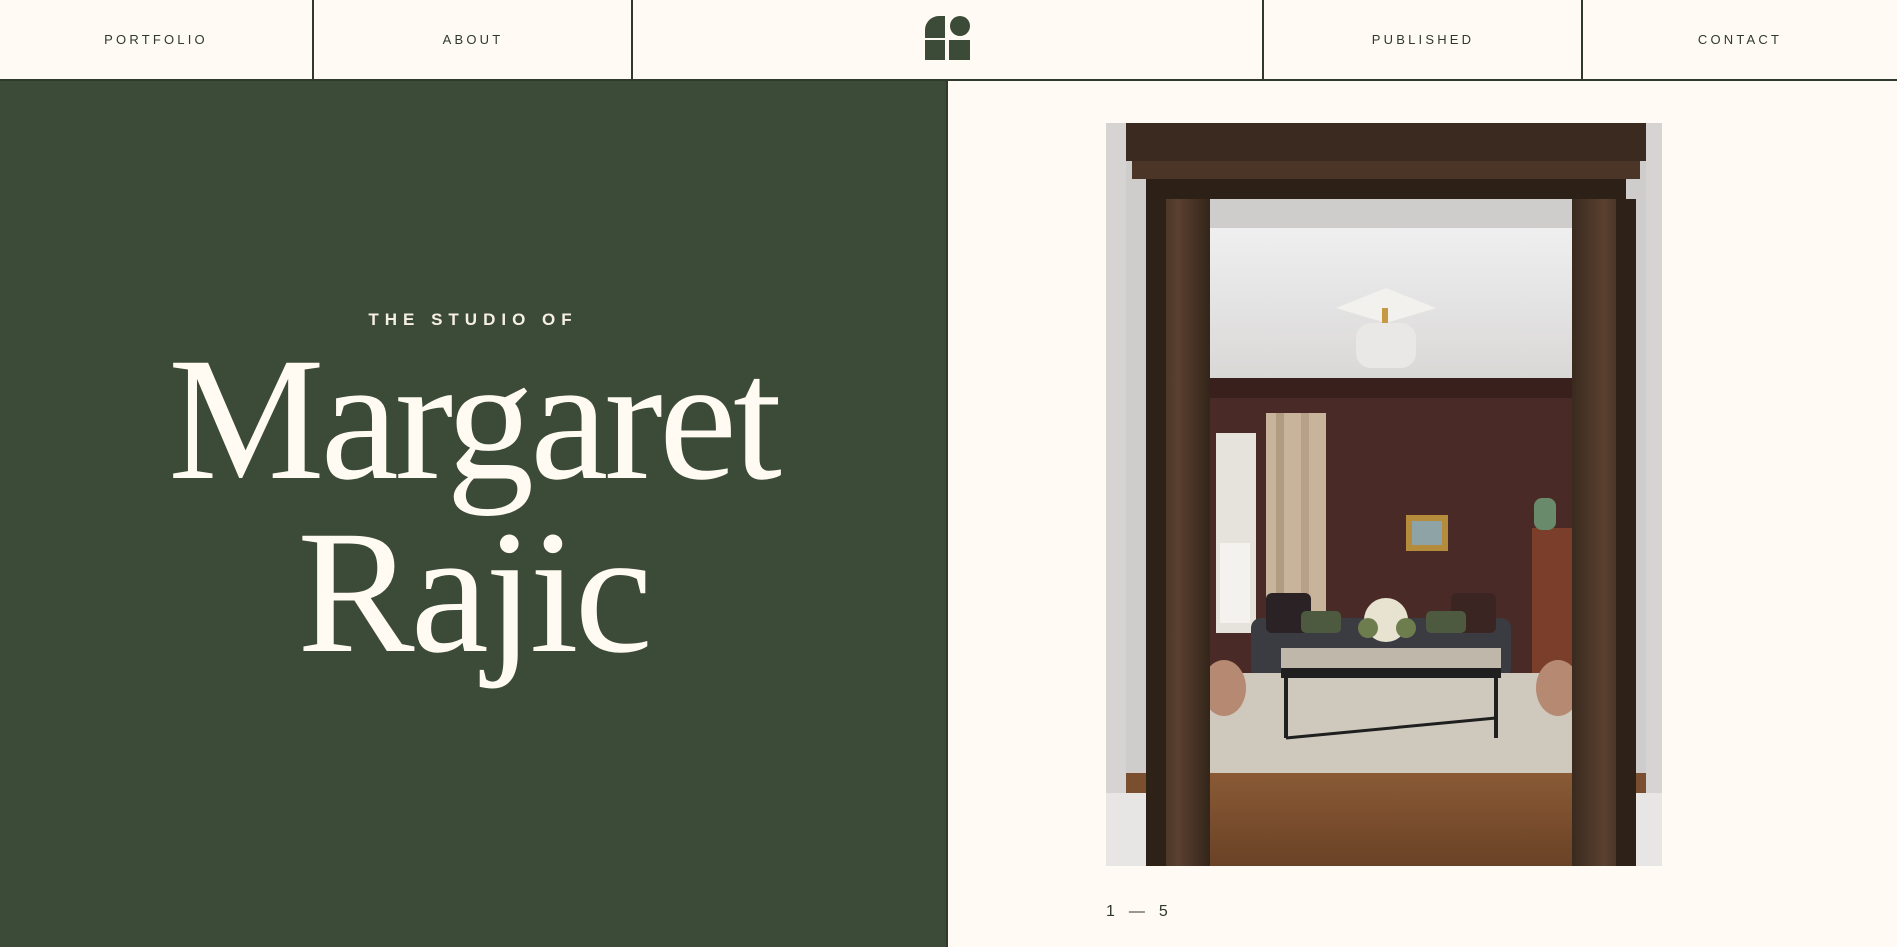 This screenshot has height=947, width=1897. What do you see at coordinates (632, 40) in the screenshot?
I see `nav-divider` at bounding box center [632, 40].